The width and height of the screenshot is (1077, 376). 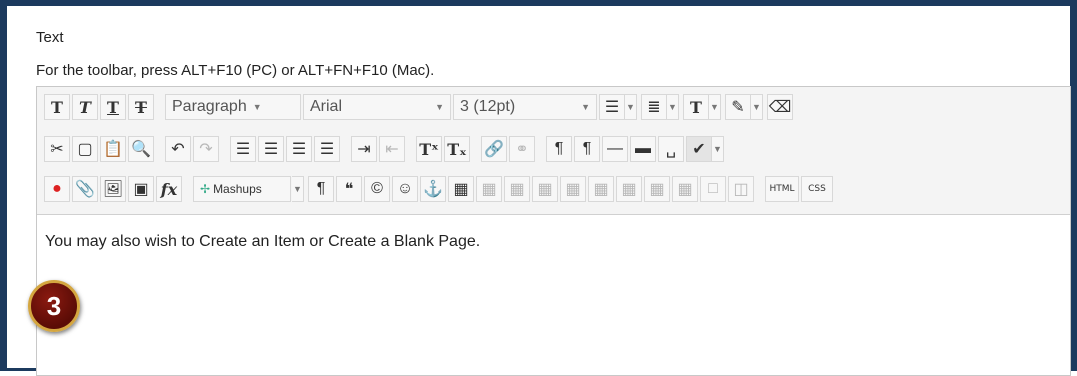 I want to click on delete-col-button: ▦, so click(x=685, y=189).